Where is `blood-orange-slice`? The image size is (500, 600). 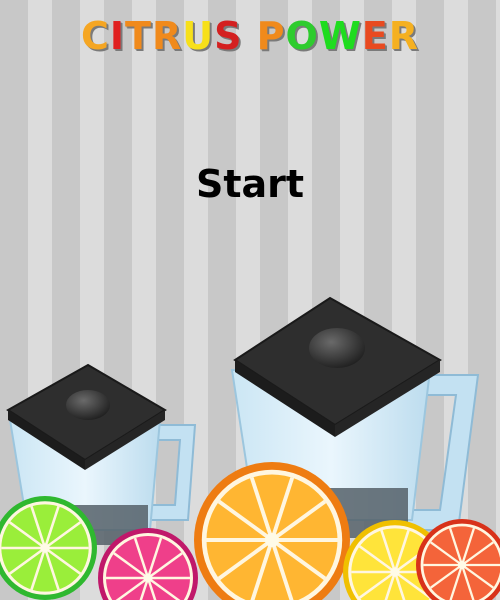
blood-orange-slice is located at coordinates (458, 559).